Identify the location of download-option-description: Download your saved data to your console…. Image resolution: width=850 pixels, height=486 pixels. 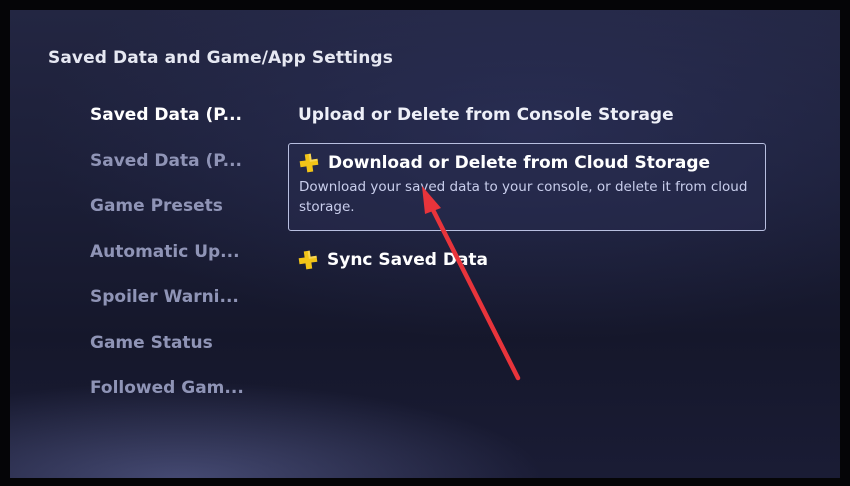
(523, 197).